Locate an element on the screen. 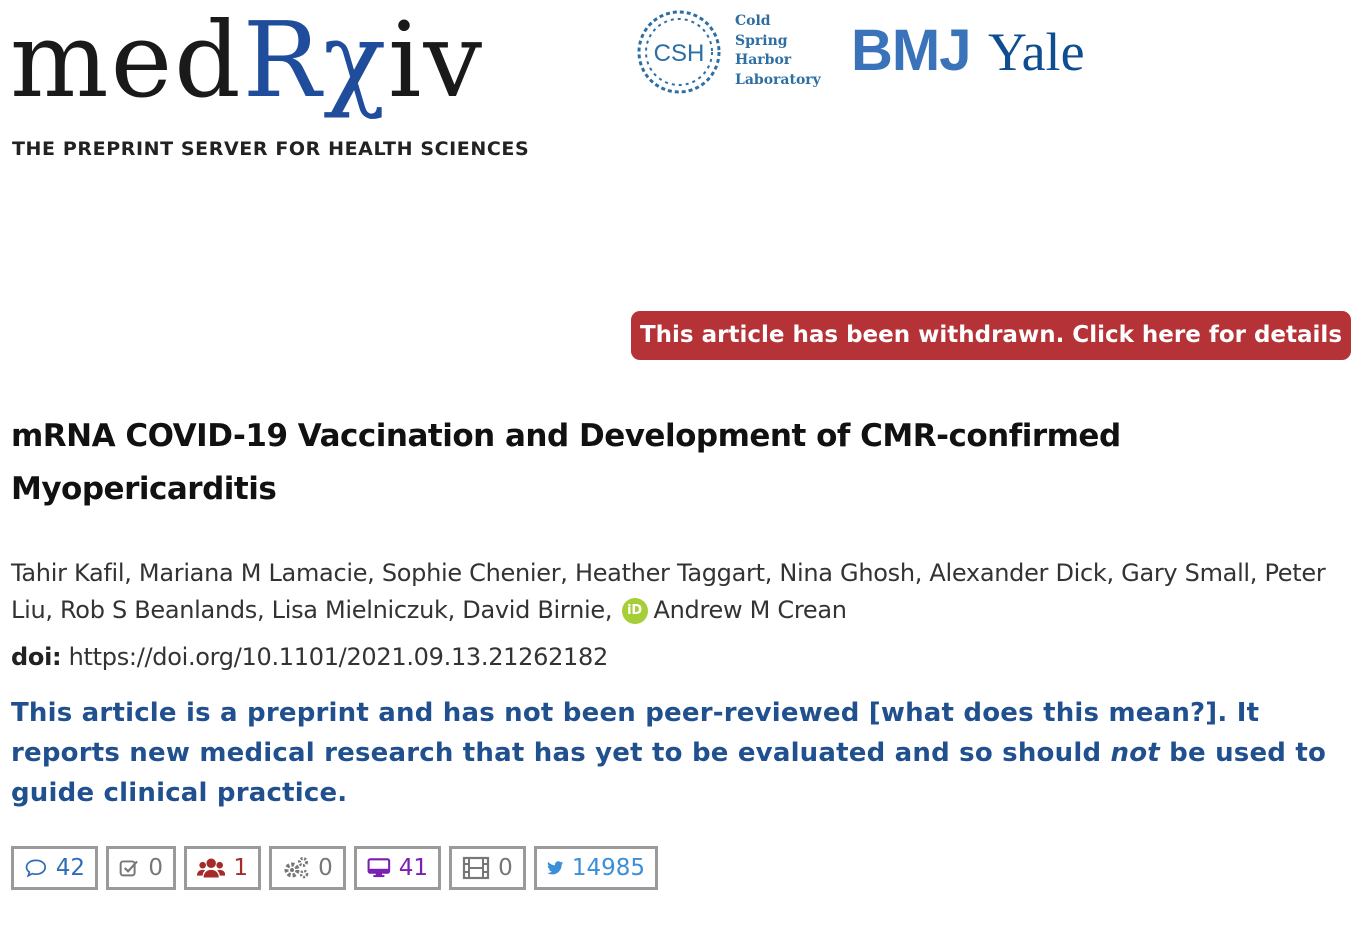 The width and height of the screenshot is (1364, 930). metric-comments: 42 is located at coordinates (54, 868).